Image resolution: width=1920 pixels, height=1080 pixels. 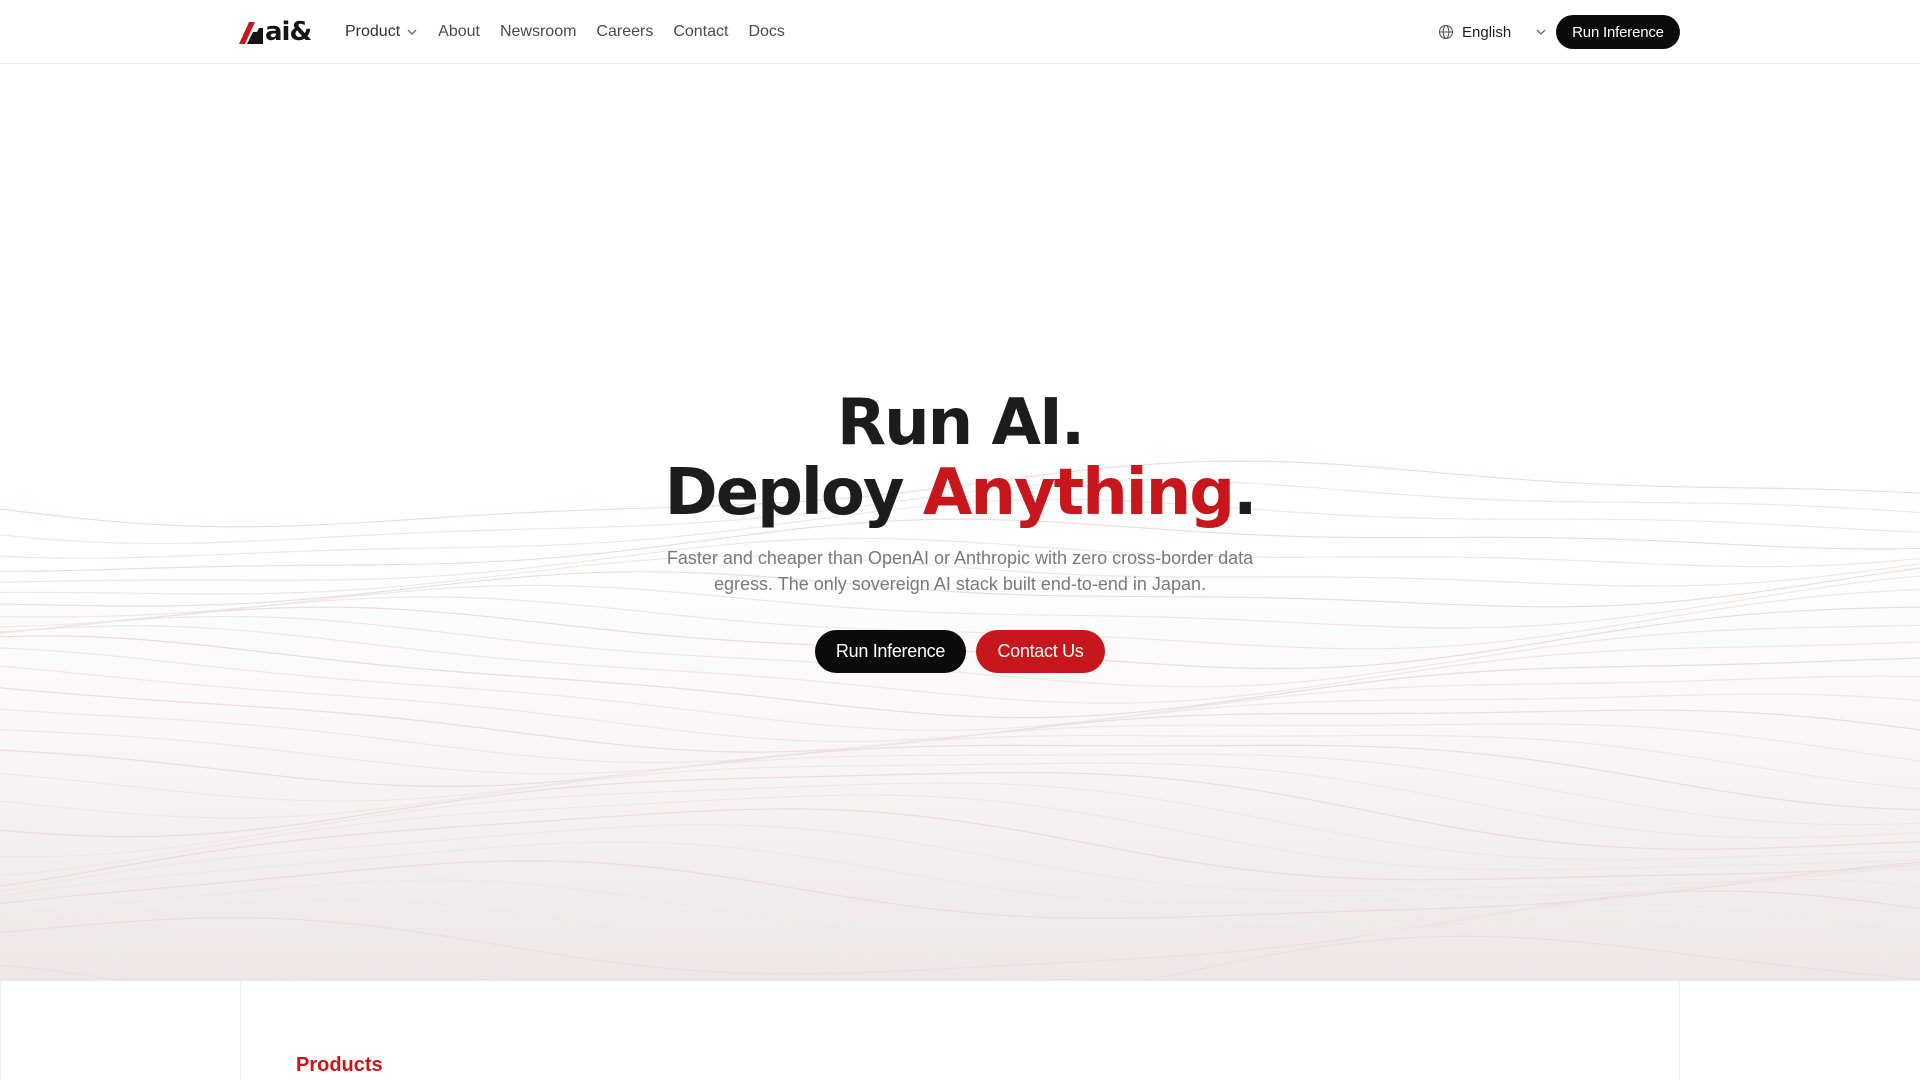 What do you see at coordinates (766, 32) in the screenshot?
I see `nav-docs: Docs` at bounding box center [766, 32].